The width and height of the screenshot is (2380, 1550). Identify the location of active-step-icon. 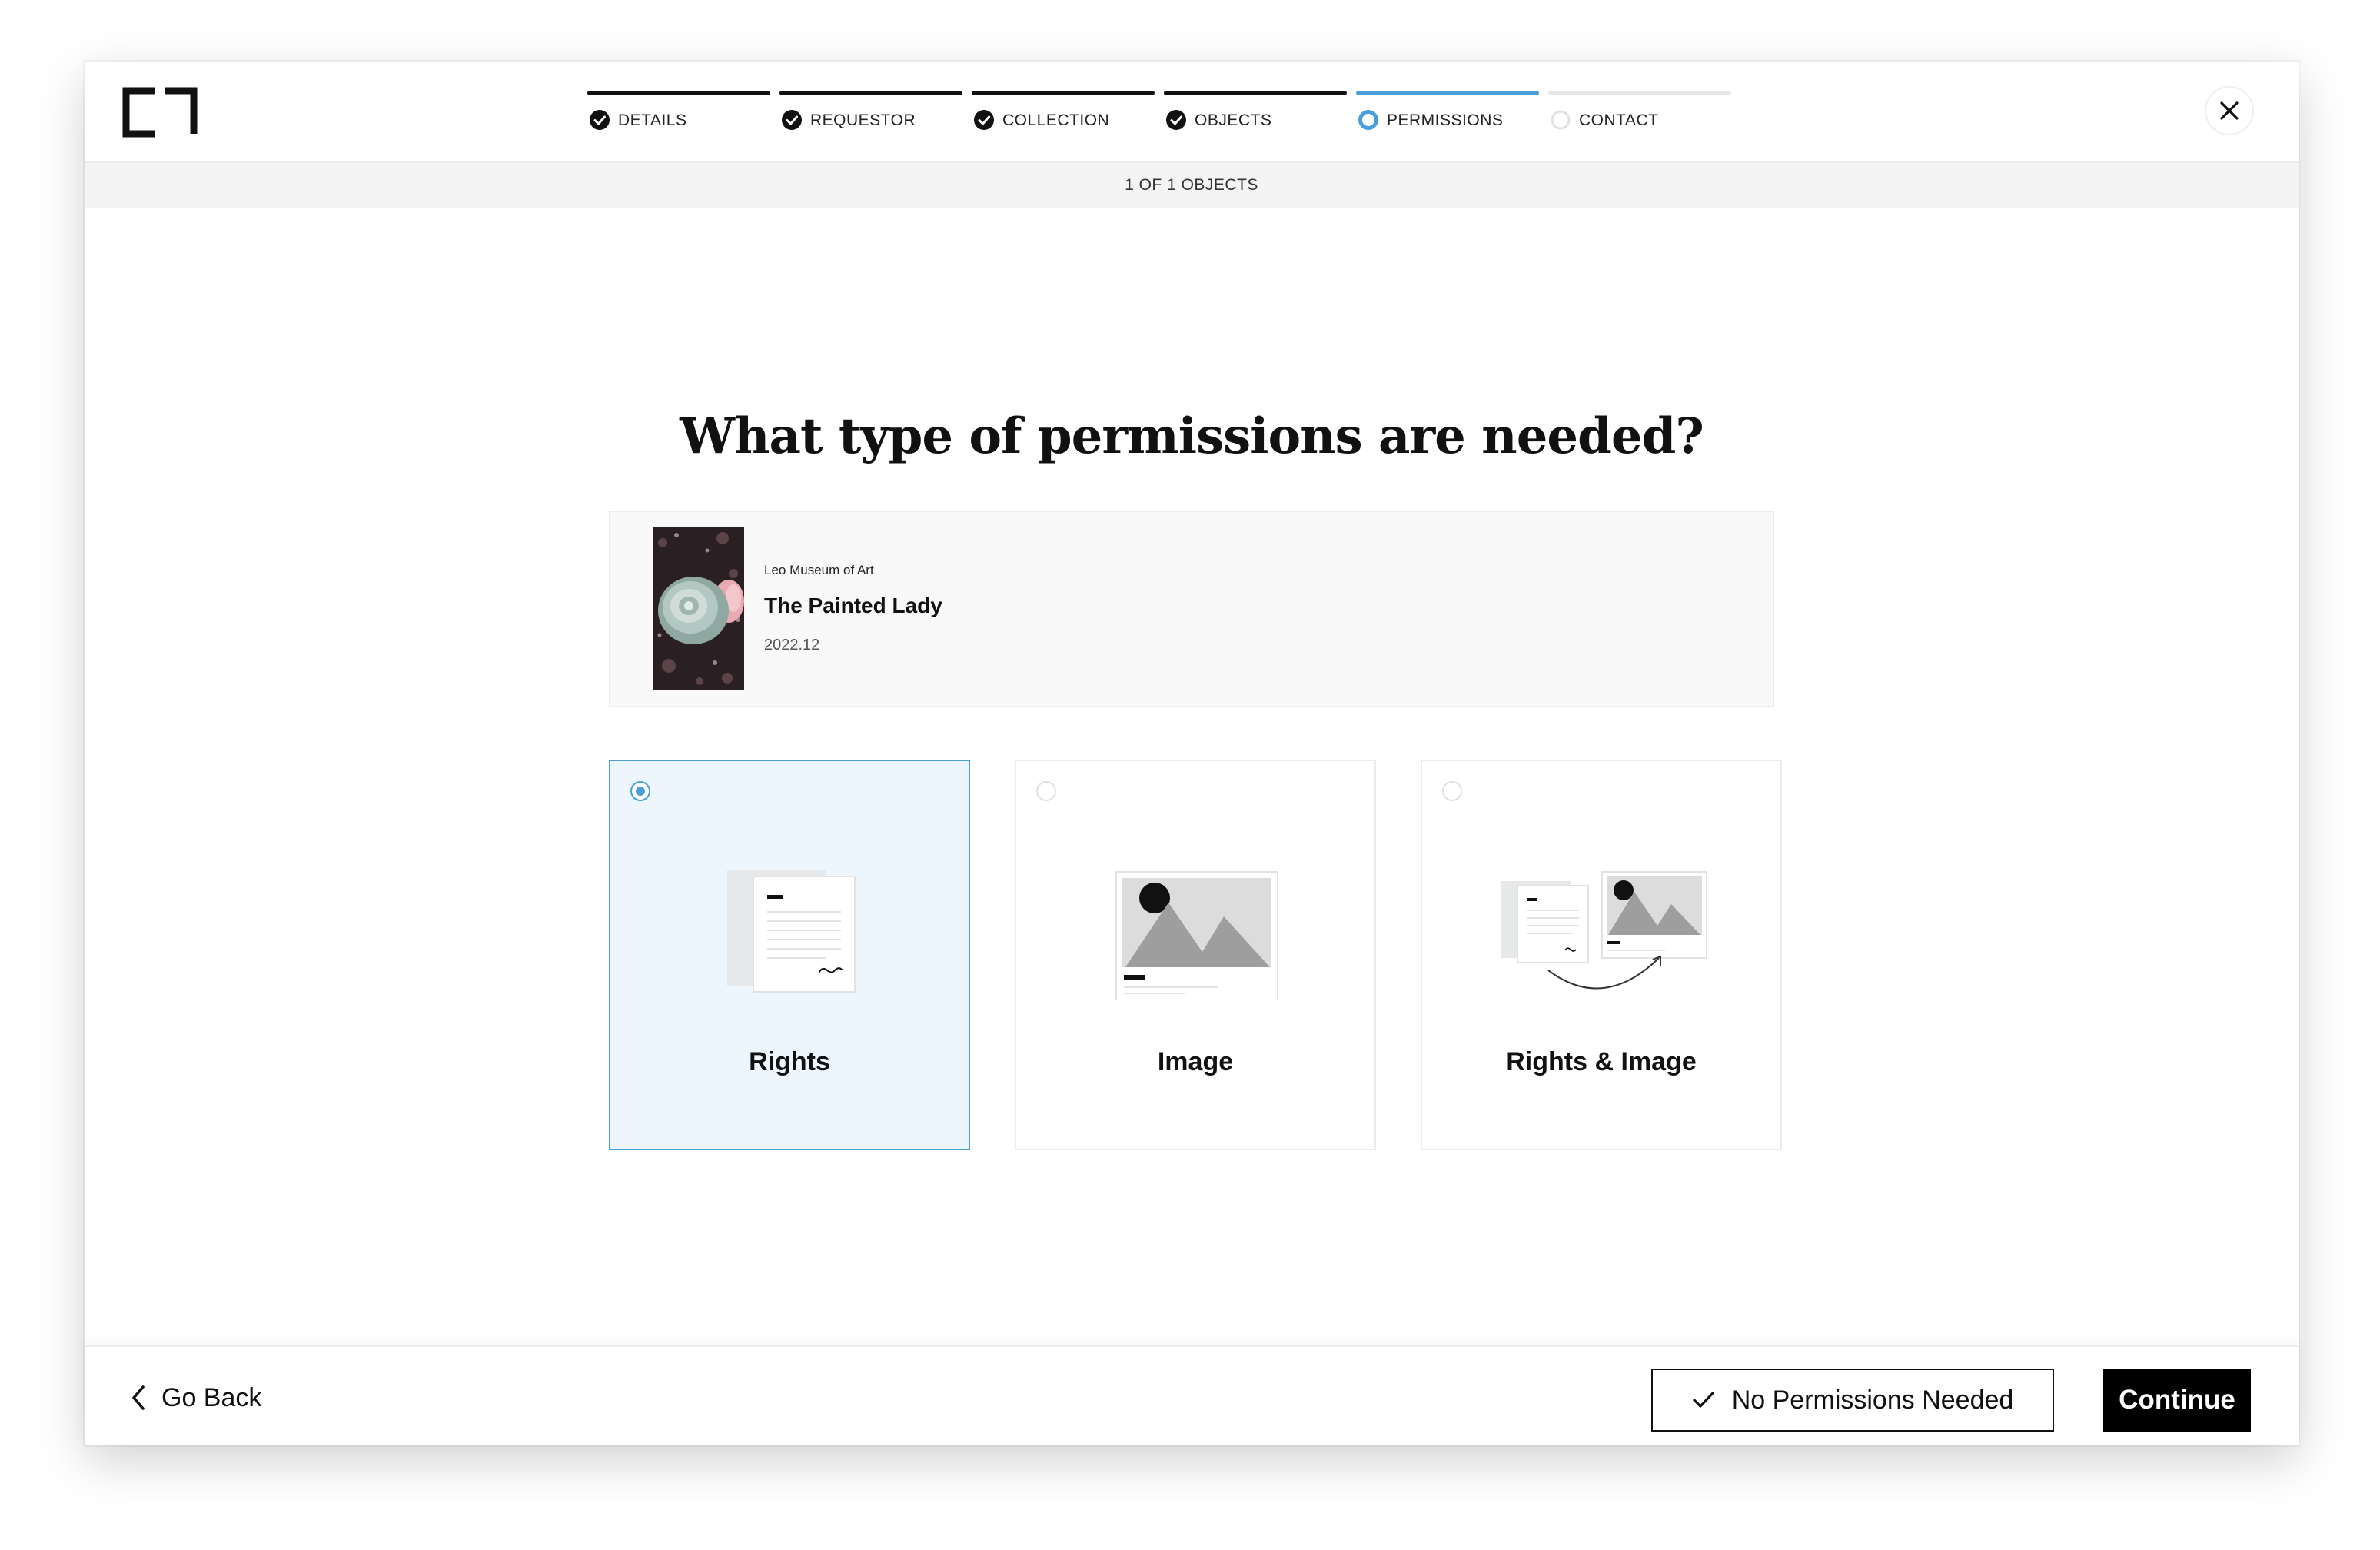
(1368, 120).